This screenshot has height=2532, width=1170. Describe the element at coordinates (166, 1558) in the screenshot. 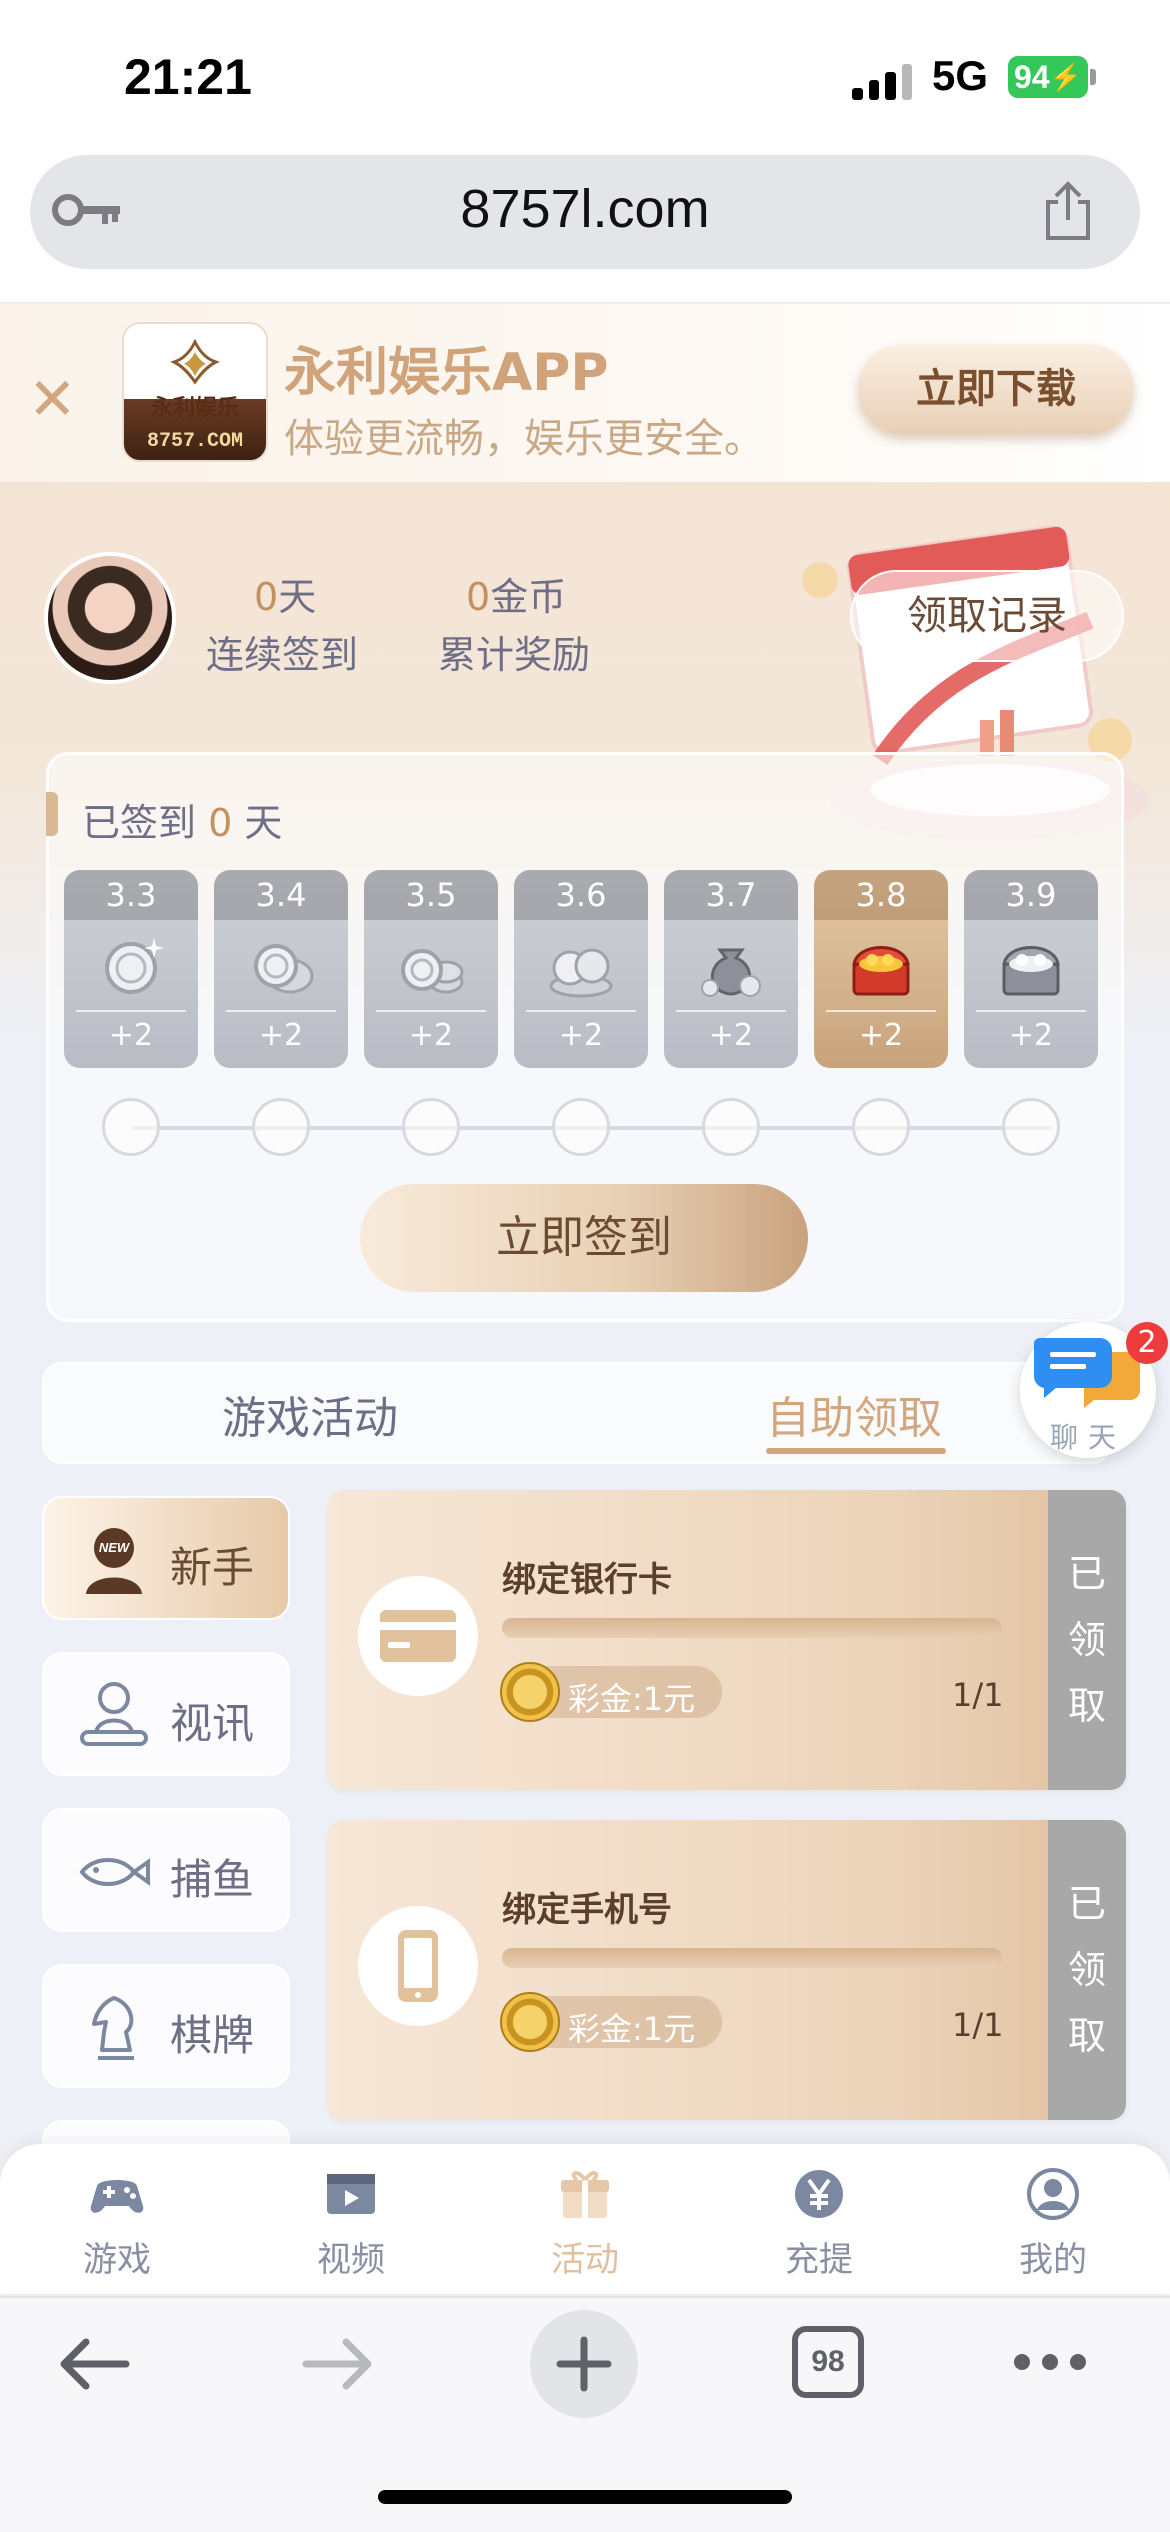

I see `category-newbie: NEW 新手` at that location.